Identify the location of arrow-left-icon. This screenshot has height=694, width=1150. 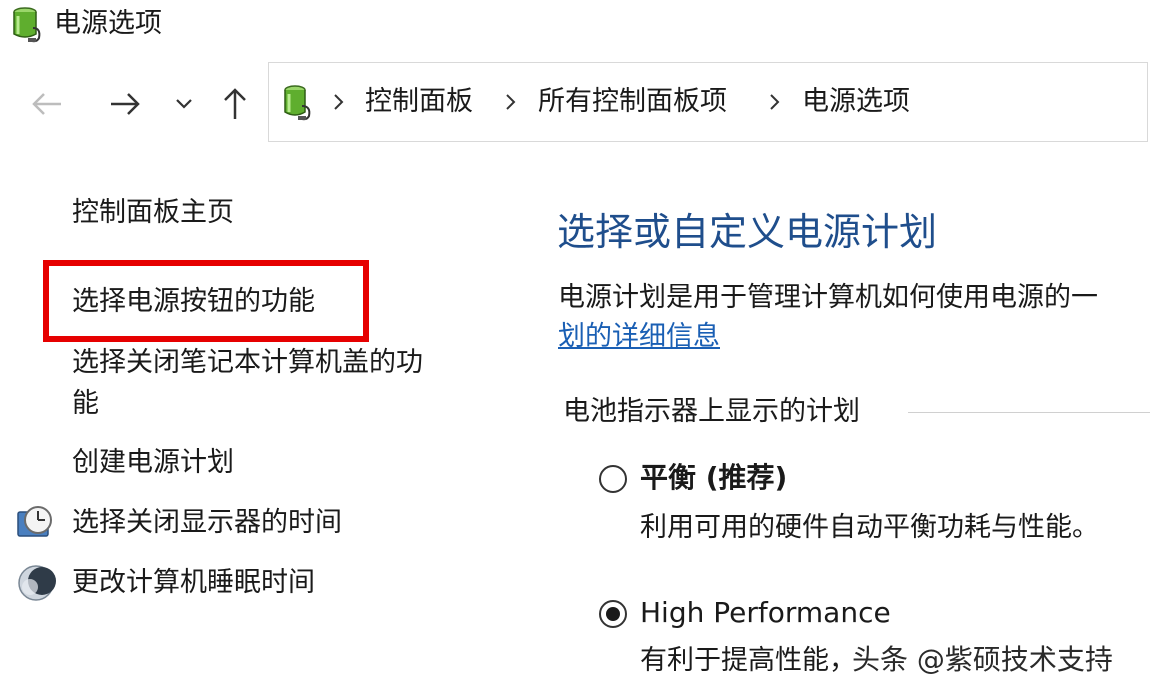
(46, 104).